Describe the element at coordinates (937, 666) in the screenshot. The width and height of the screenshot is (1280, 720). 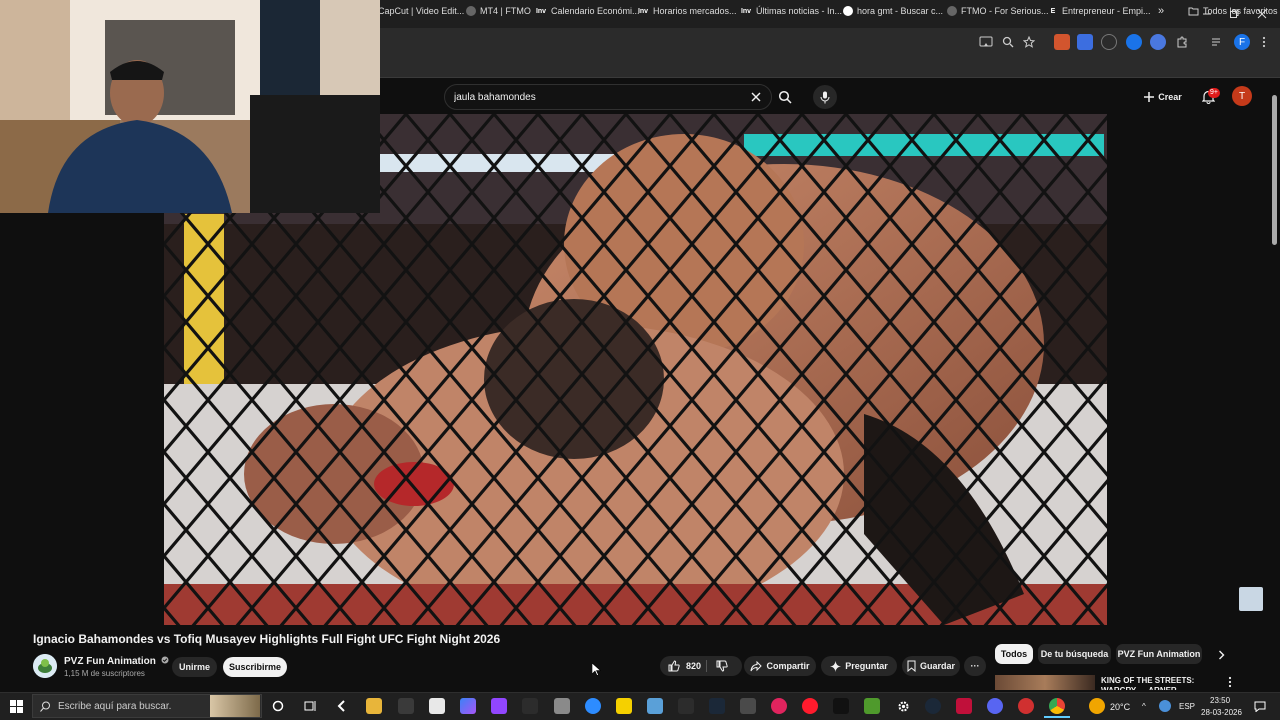
I see `save-label: Guardar` at that location.